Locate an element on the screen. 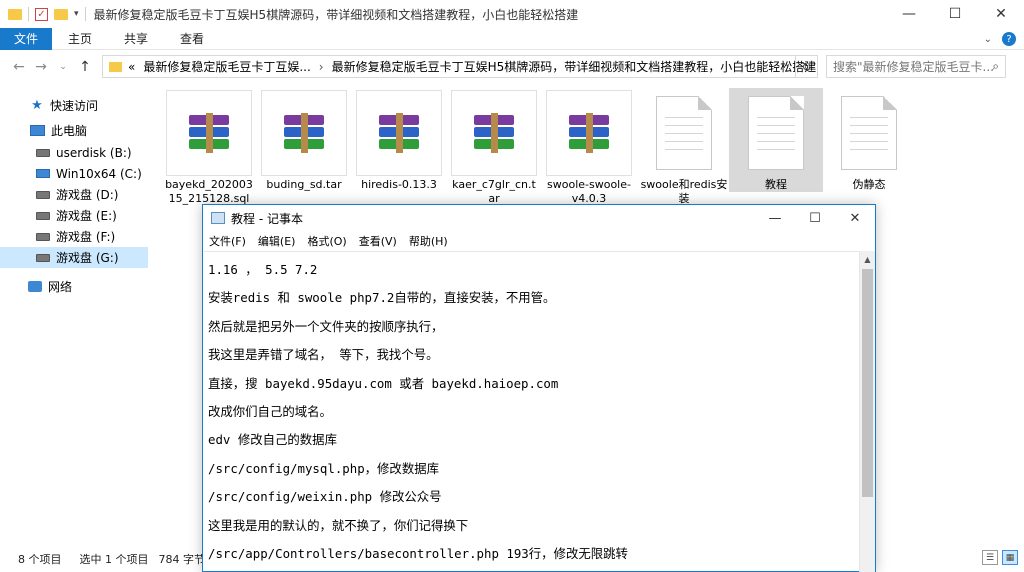 Image resolution: width=1024 pixels, height=572 pixels. help-icon: ? is located at coordinates (1009, 39).